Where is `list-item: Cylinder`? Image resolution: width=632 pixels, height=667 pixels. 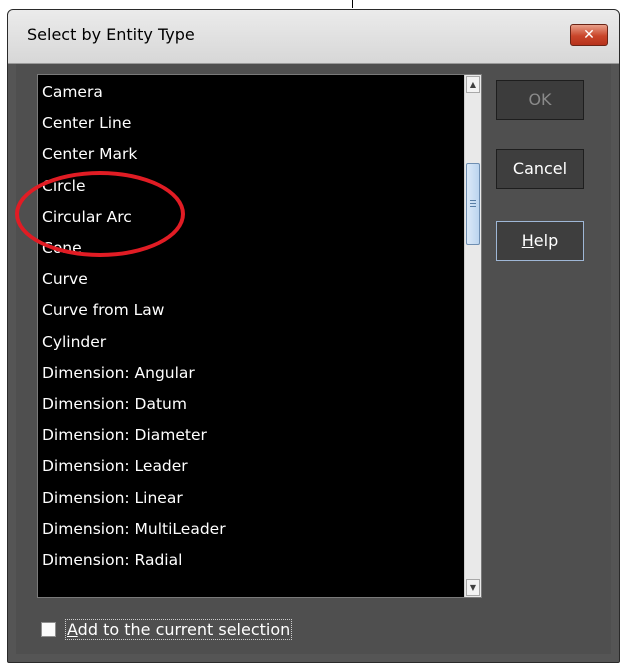
list-item: Cylinder is located at coordinates (74, 342).